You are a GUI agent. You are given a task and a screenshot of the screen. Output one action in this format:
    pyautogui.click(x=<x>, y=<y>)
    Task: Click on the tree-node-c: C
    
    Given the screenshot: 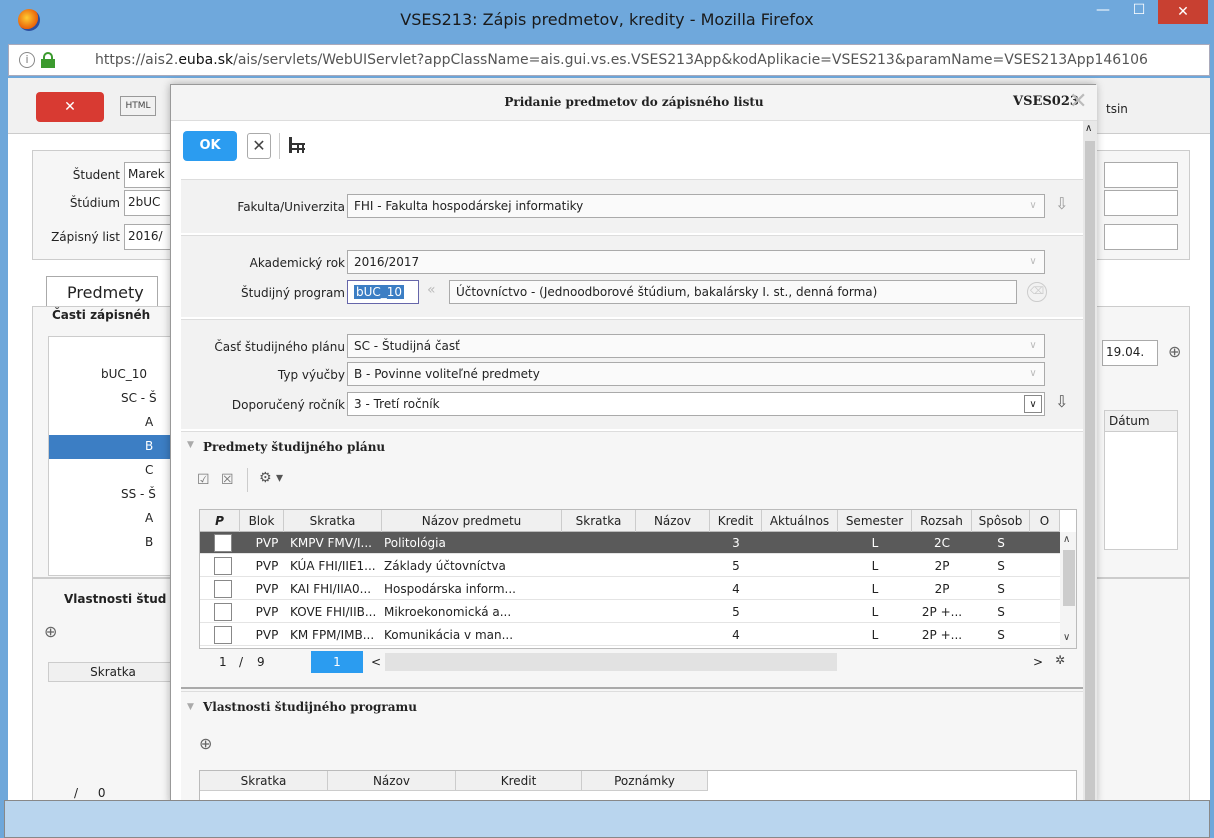 What is the action you would take?
    pyautogui.click(x=149, y=470)
    